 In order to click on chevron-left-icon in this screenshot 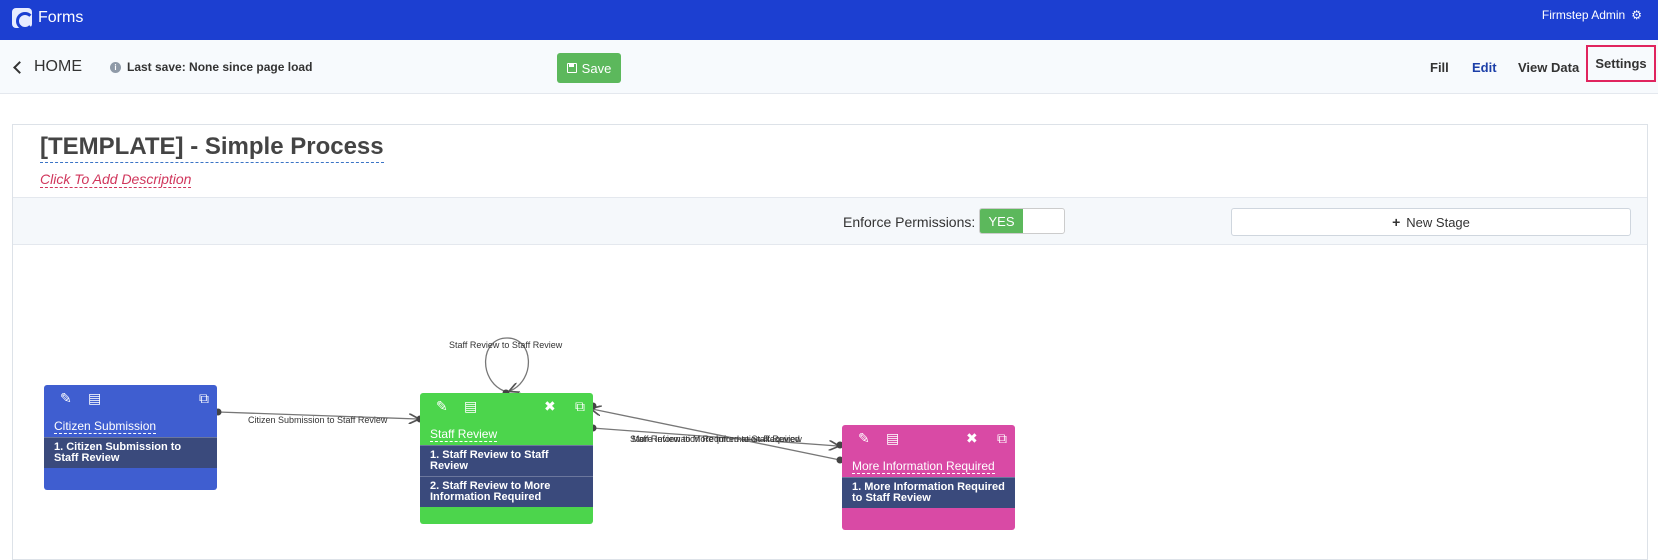, I will do `click(19, 67)`.